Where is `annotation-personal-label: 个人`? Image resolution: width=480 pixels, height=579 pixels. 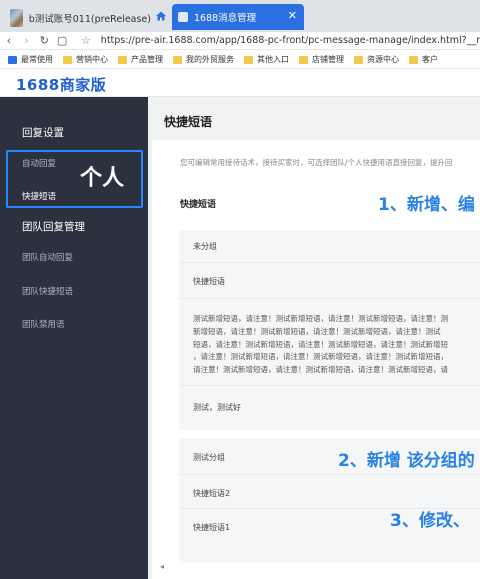
annotation-personal-label: 个人 is located at coordinates (102, 178).